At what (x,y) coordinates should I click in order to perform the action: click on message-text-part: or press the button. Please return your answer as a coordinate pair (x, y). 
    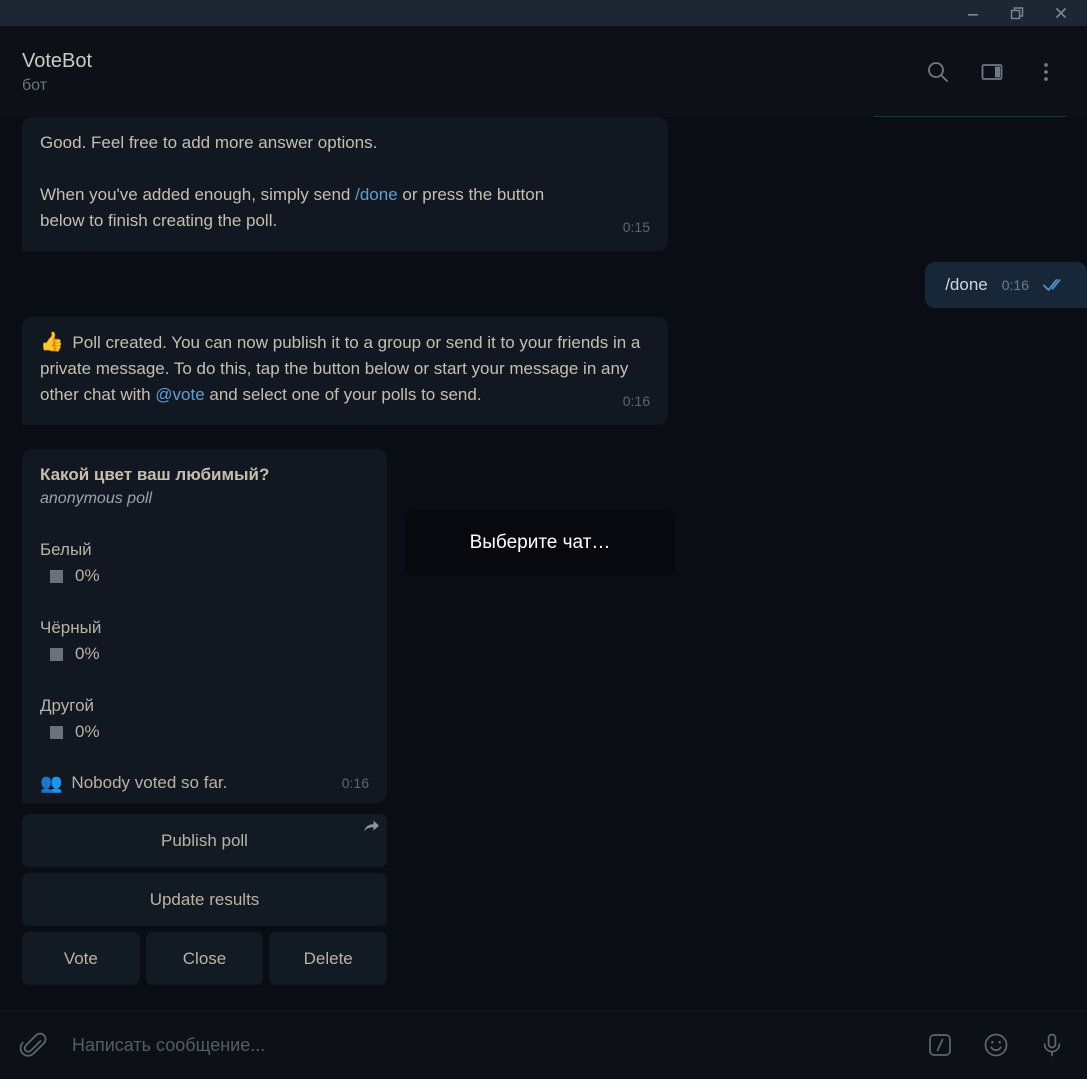
    Looking at the image, I should click on (471, 194).